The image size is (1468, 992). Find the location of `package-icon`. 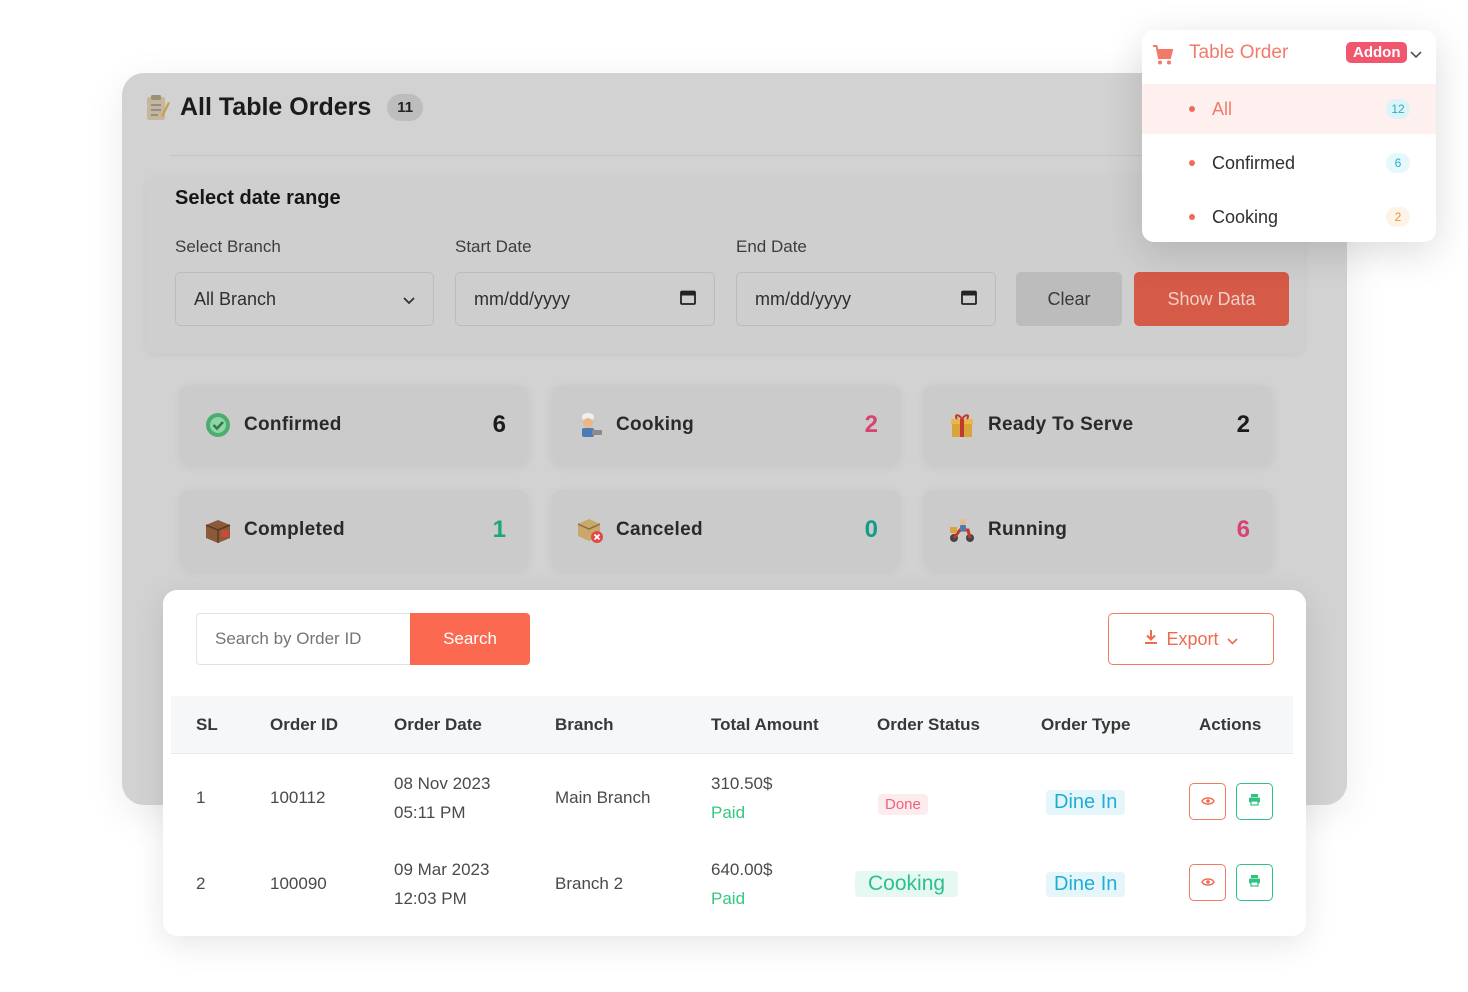

package-icon is located at coordinates (218, 530).